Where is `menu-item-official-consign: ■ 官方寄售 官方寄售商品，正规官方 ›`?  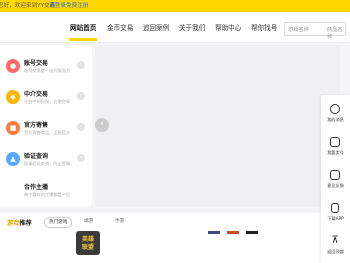
menu-item-official-consign: ■ 官方寄售 官方寄售商品，正规官方 › is located at coordinates (46, 128).